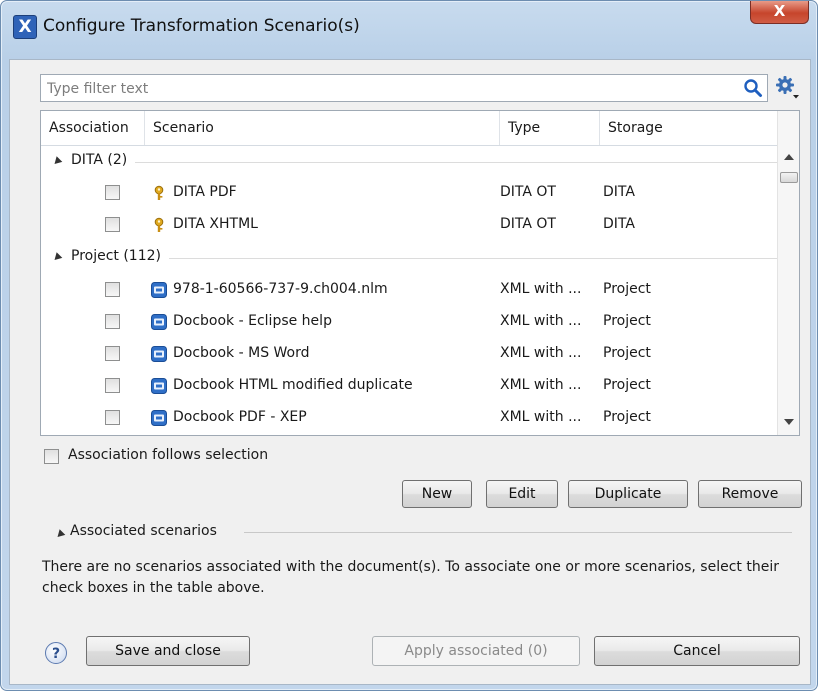 Image resolution: width=820 pixels, height=693 pixels. What do you see at coordinates (409, 193) in the screenshot?
I see `table-row: DITA PDF DITA OT DITA` at bounding box center [409, 193].